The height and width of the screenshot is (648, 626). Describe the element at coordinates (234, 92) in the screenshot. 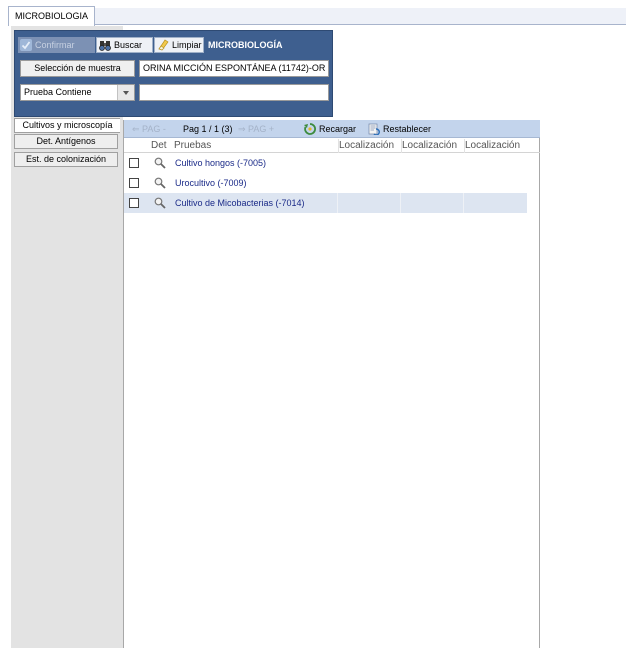

I see `filter-input` at that location.